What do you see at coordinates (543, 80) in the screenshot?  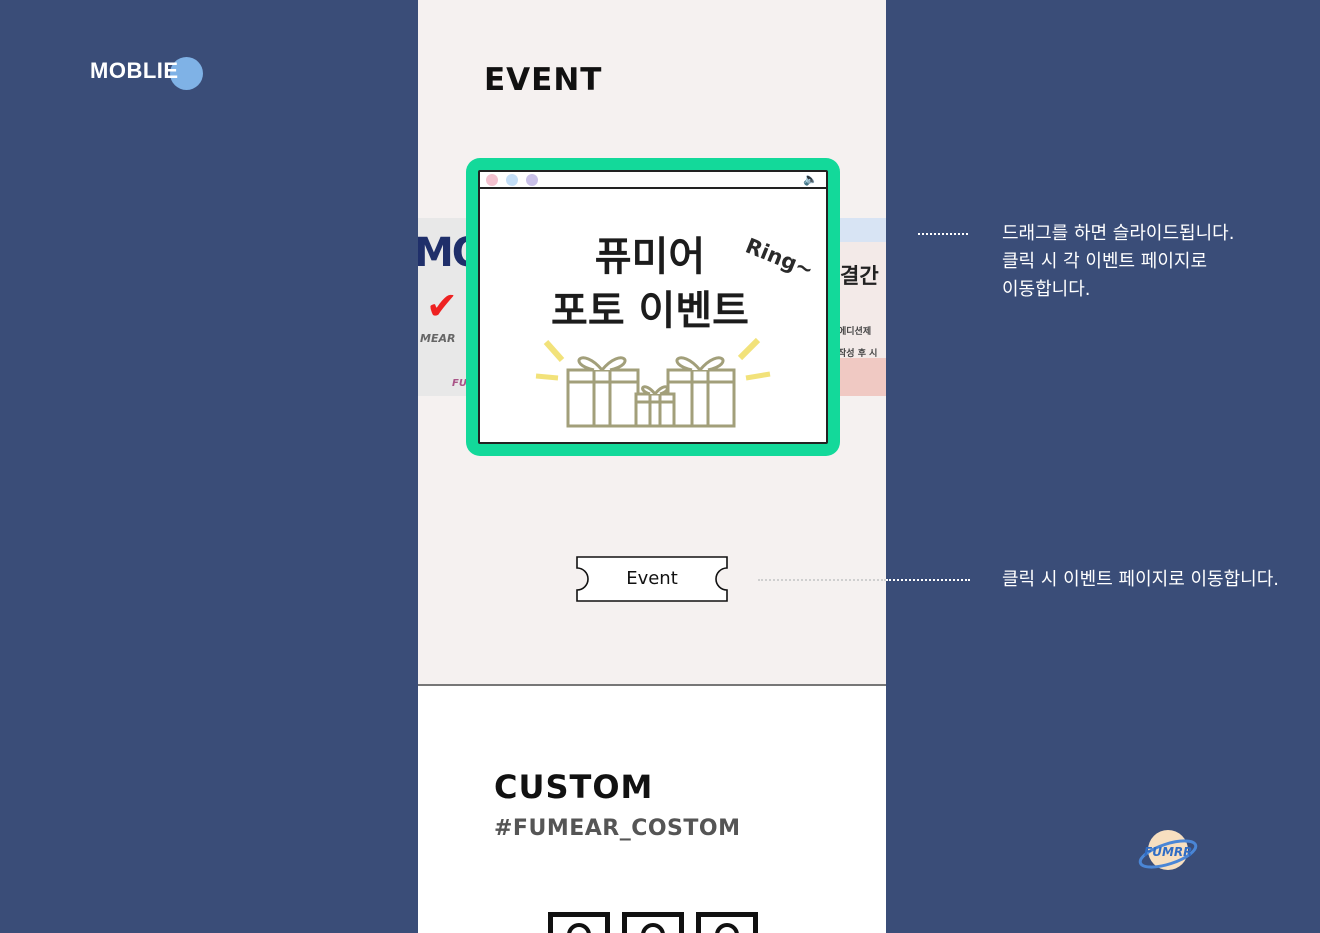 I see `event-section-title: EVENT` at bounding box center [543, 80].